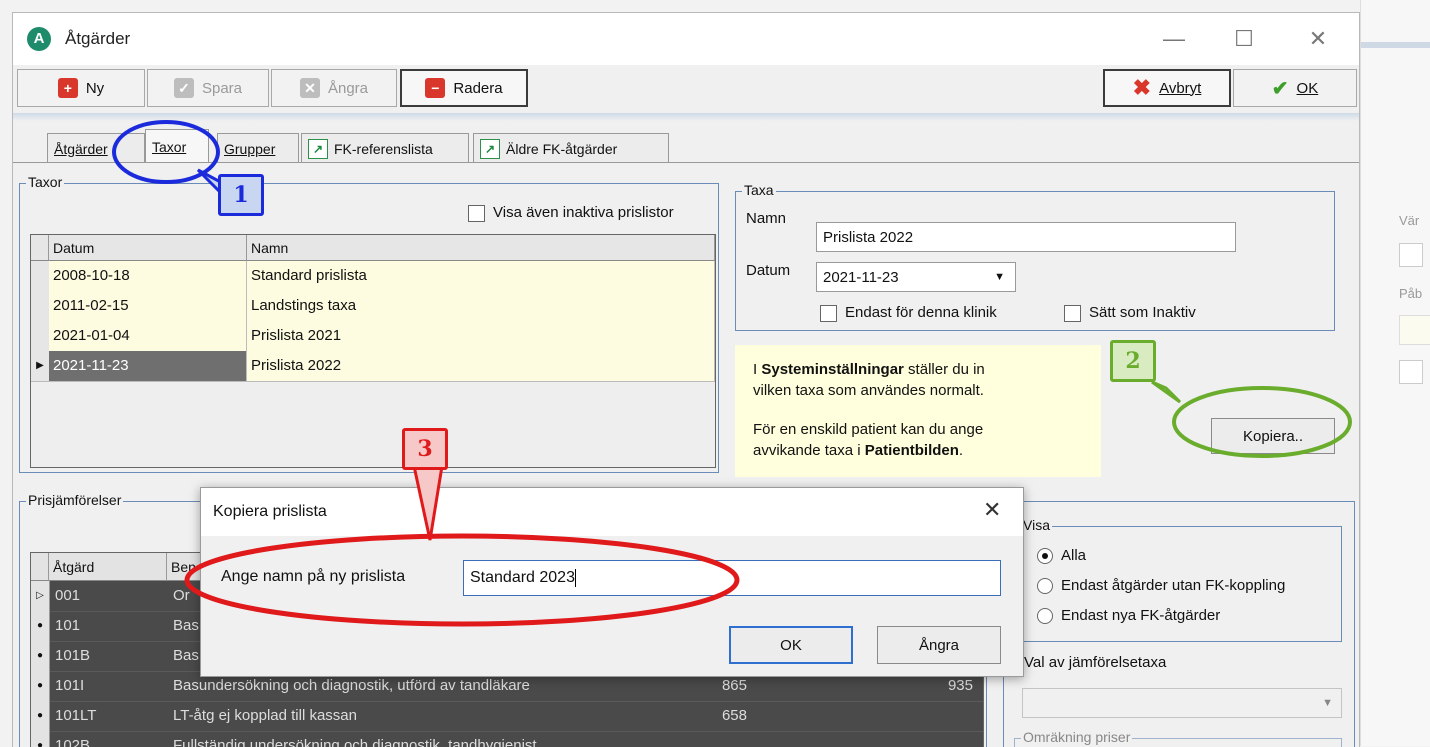 The height and width of the screenshot is (747, 1430). Describe the element at coordinates (462, 580) in the screenshot. I see `highlight-ellipse-input` at that location.